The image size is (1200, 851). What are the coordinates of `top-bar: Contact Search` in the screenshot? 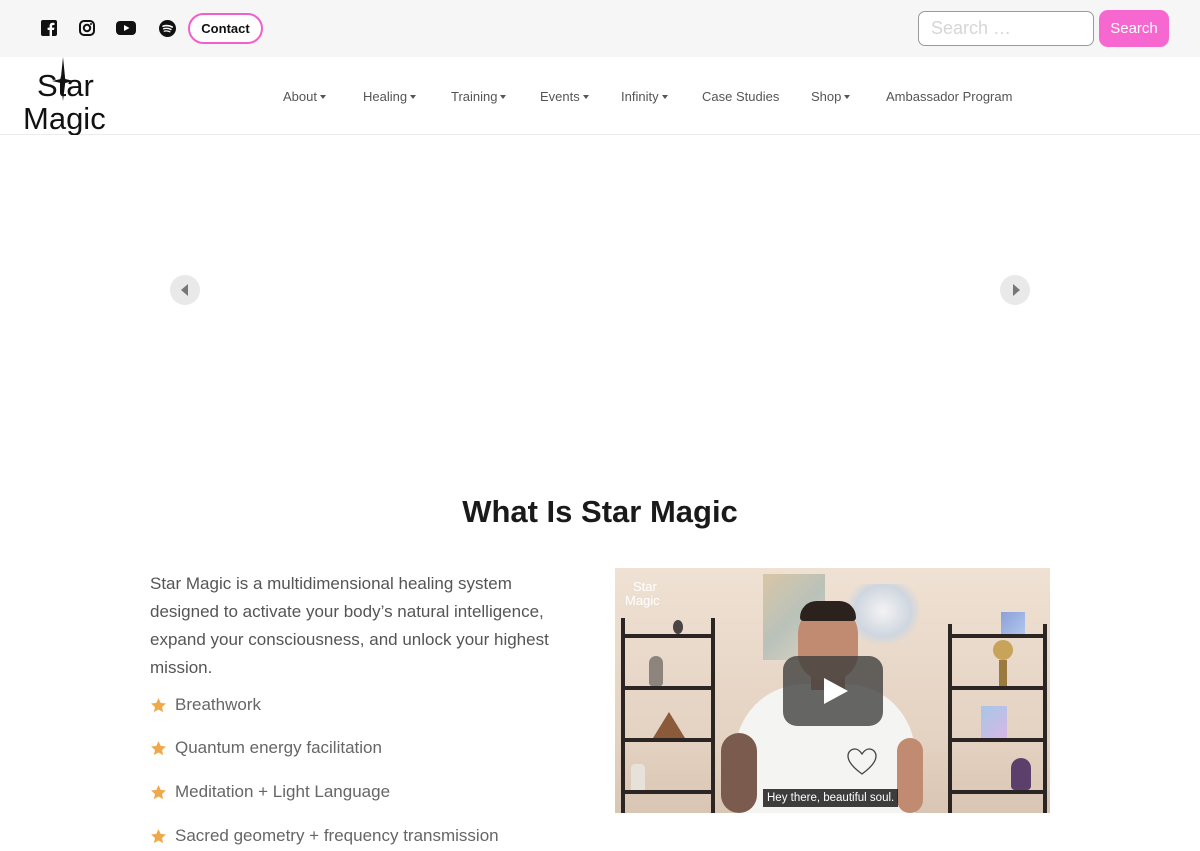 It's located at (600, 28).